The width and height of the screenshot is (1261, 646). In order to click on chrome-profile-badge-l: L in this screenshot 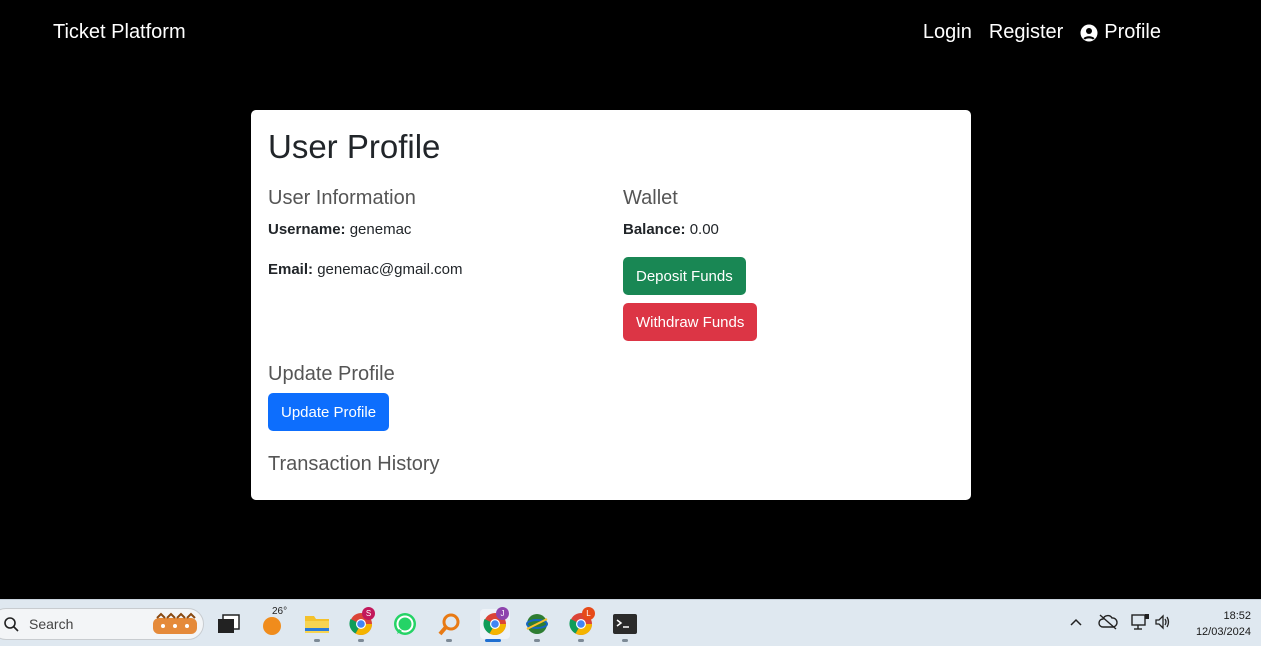, I will do `click(588, 613)`.